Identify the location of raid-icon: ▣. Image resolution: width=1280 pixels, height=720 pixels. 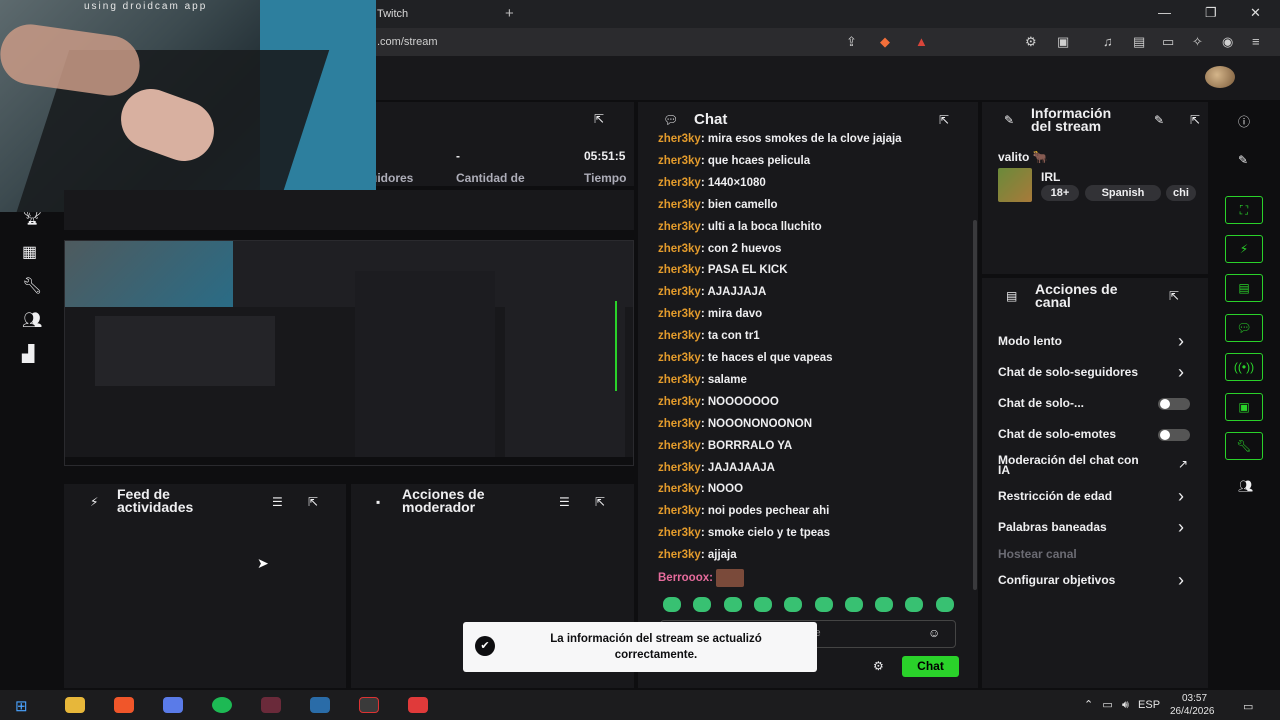
(1244, 407).